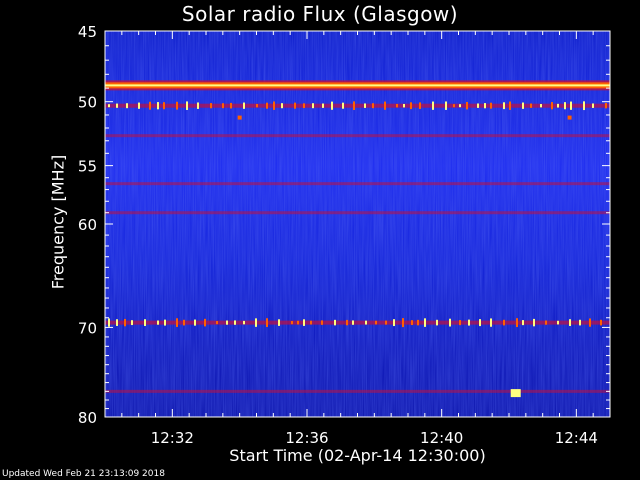  I want to click on y-tick-label: 60, so click(87, 225).